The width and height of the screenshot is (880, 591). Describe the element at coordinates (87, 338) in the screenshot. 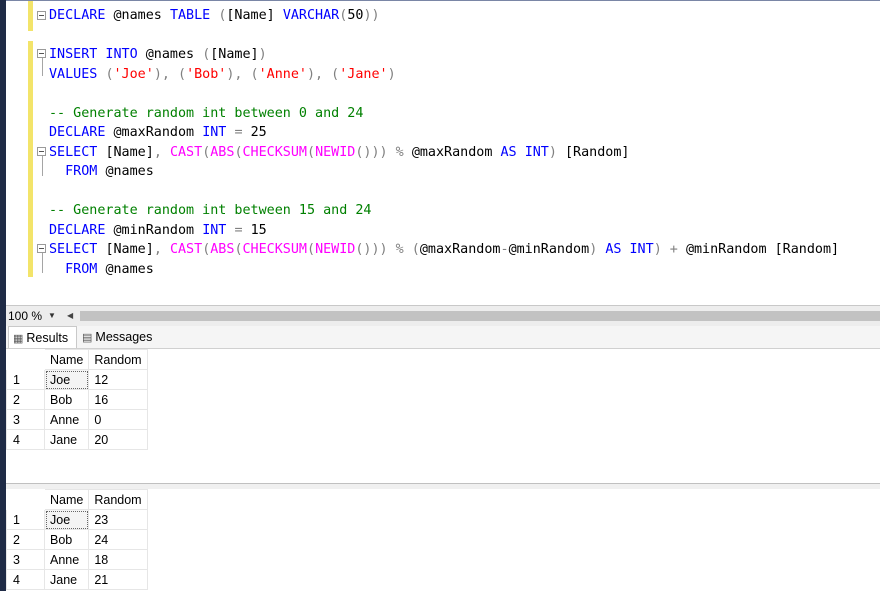

I see `messages-icon: ▤` at that location.